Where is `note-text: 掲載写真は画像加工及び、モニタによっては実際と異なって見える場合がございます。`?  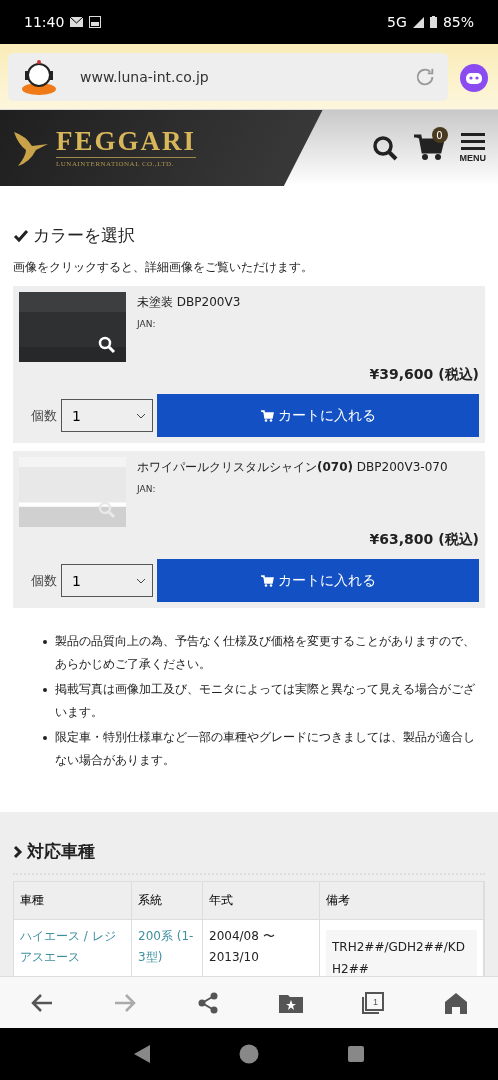
note-text: 掲載写真は画像加工及び、モニタによっては実際と異なって見える場合がございます。 is located at coordinates (265, 701).